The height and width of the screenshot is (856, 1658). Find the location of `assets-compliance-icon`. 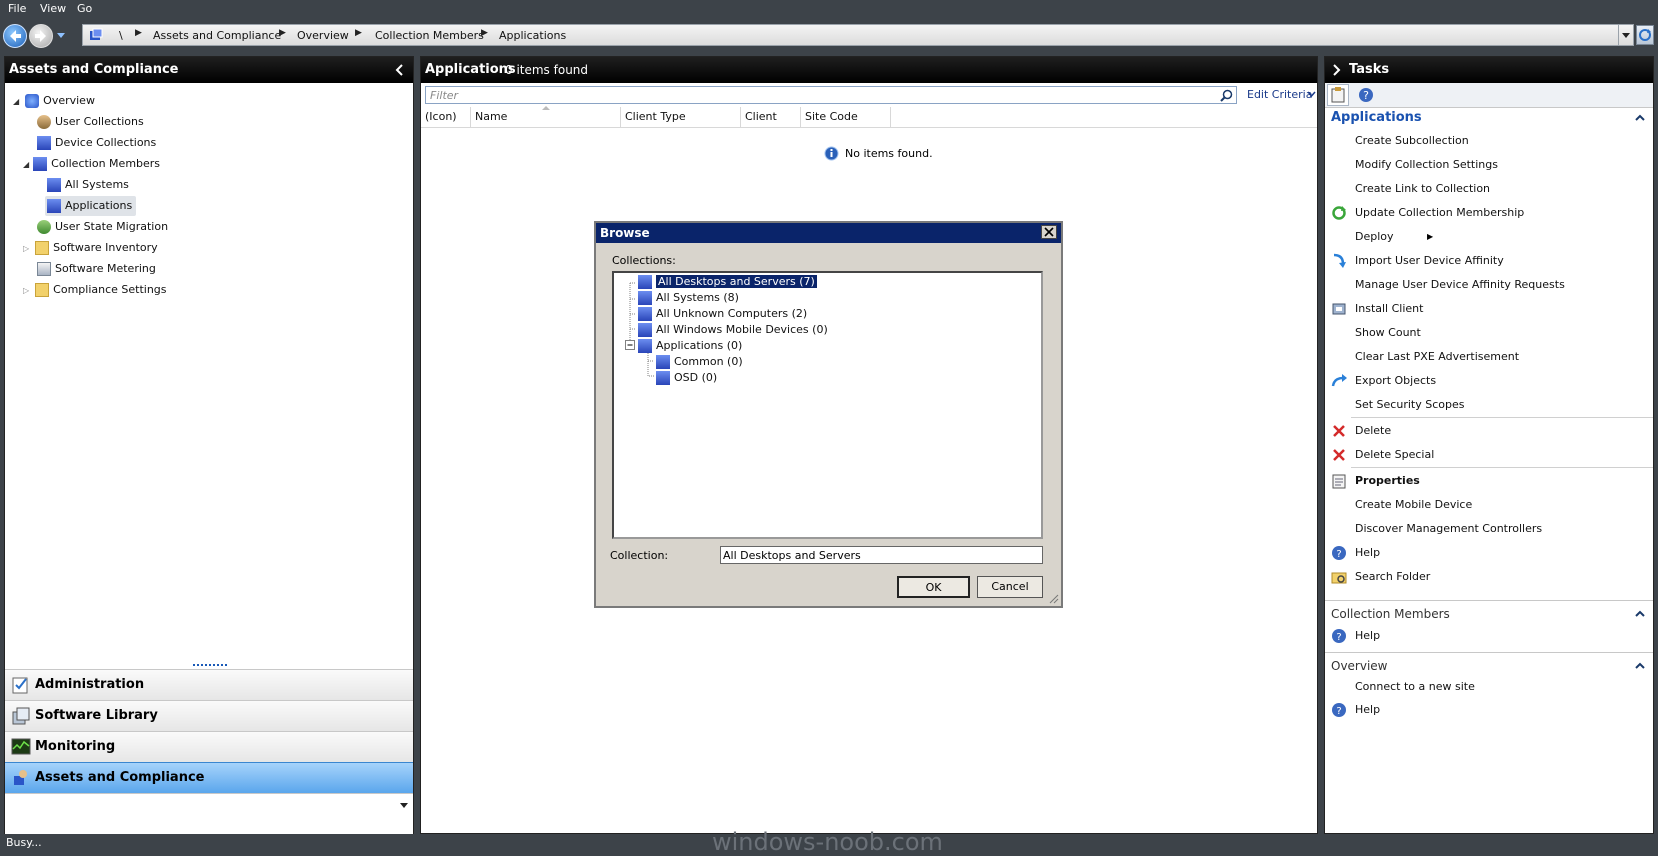

assets-compliance-icon is located at coordinates (20, 777).